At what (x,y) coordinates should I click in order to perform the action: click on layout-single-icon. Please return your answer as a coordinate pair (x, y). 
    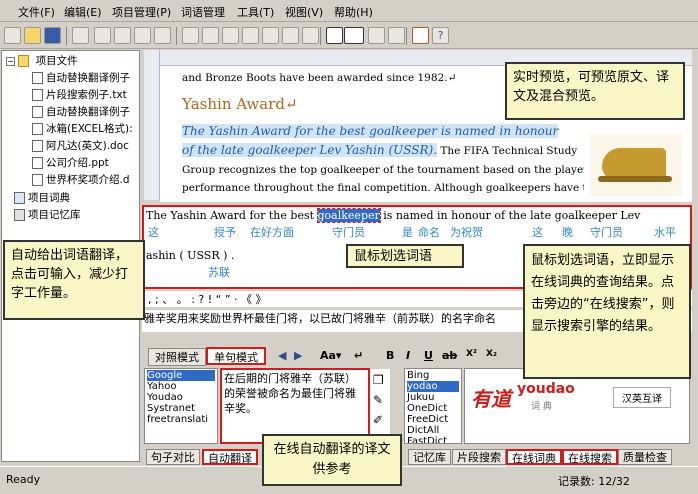
    Looking at the image, I should click on (334, 35).